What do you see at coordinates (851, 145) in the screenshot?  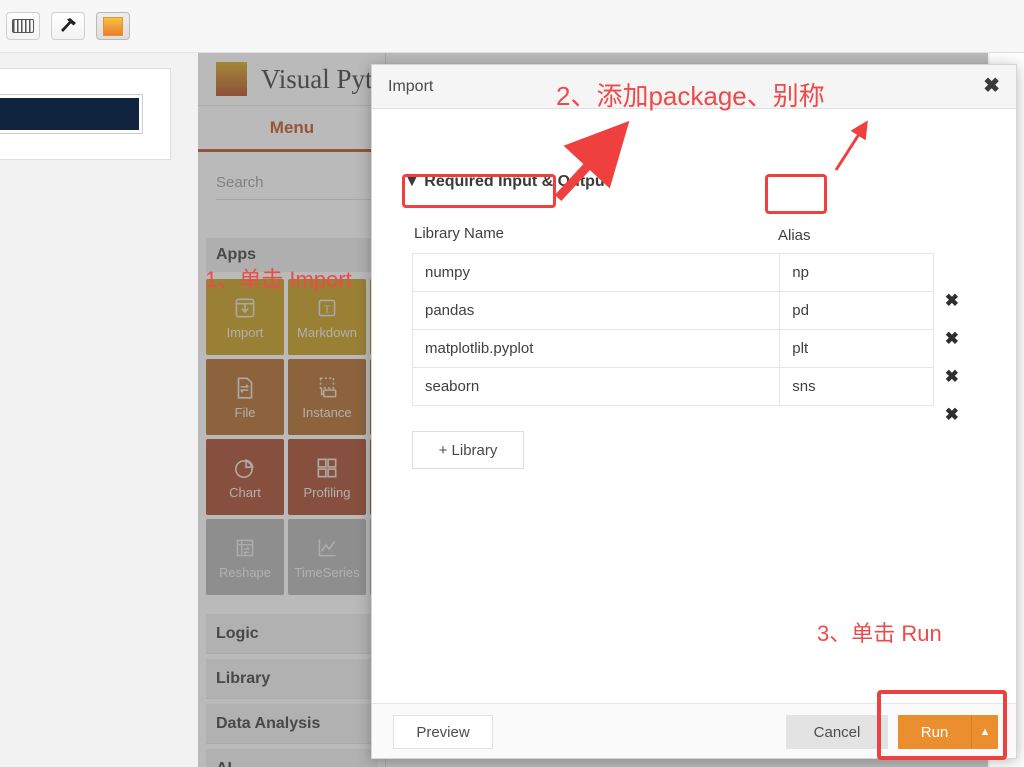 I see `arrow-to-alias` at bounding box center [851, 145].